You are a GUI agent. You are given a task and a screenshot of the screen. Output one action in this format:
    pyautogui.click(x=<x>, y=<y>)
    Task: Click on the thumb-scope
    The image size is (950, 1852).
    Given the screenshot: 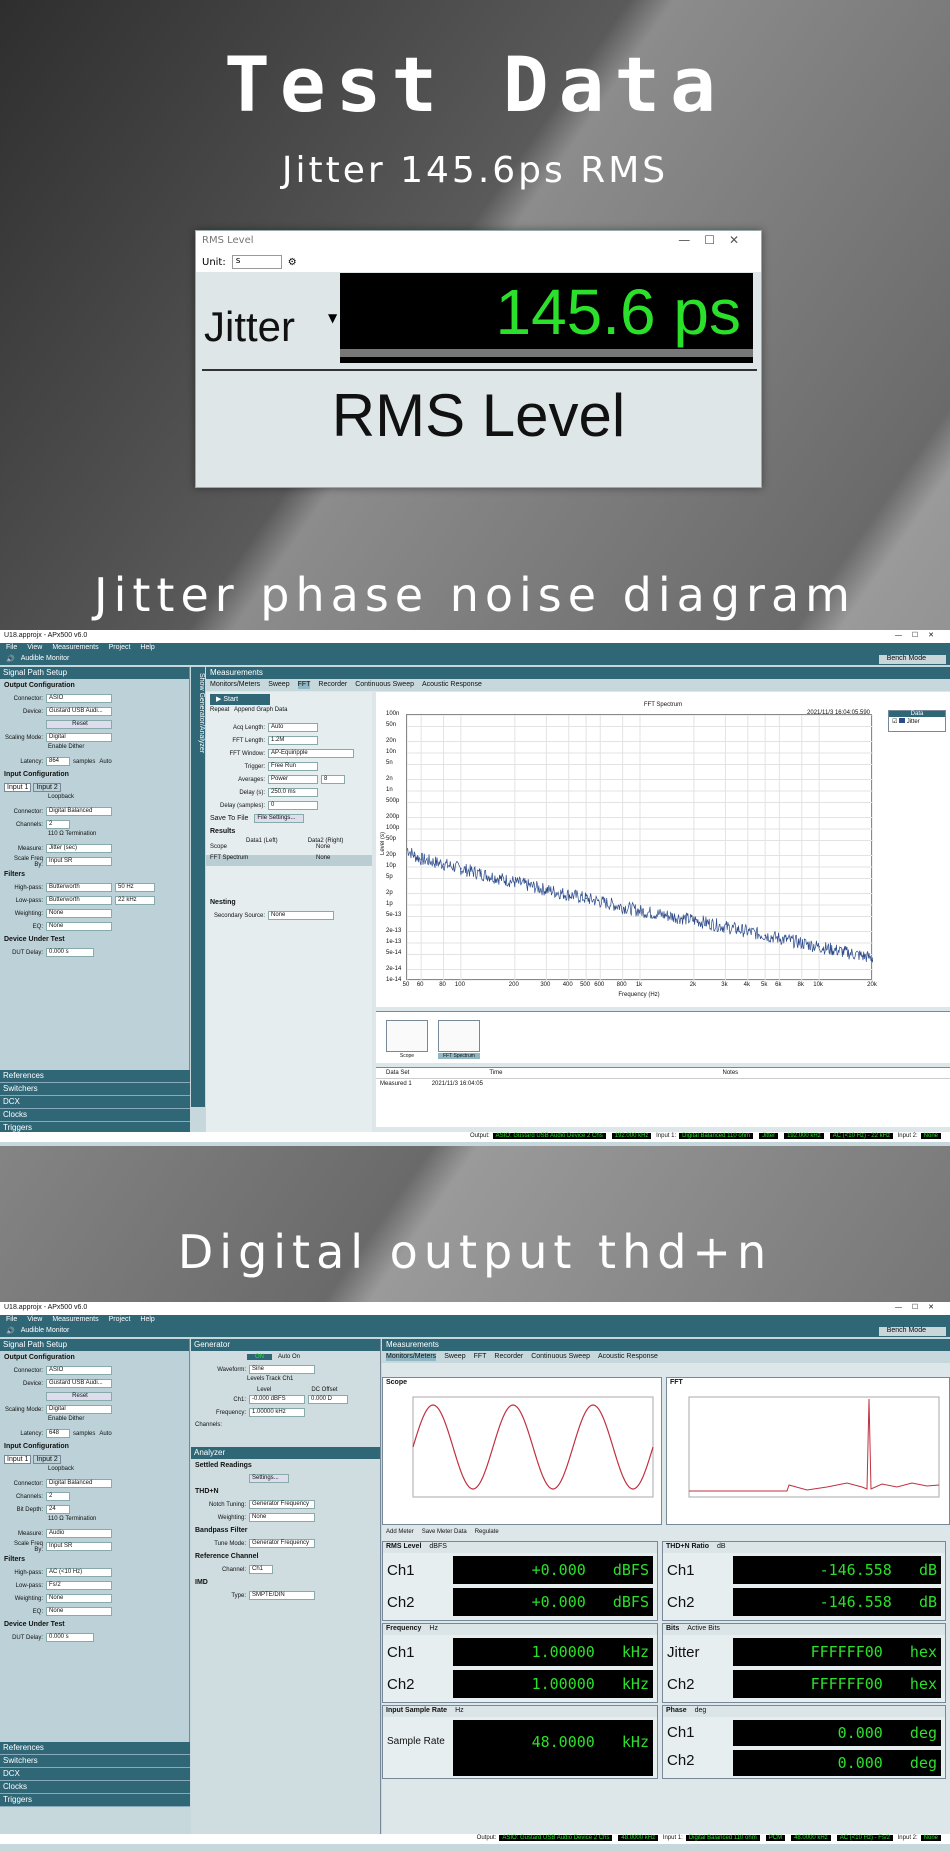 What is the action you would take?
    pyautogui.click(x=407, y=1036)
    